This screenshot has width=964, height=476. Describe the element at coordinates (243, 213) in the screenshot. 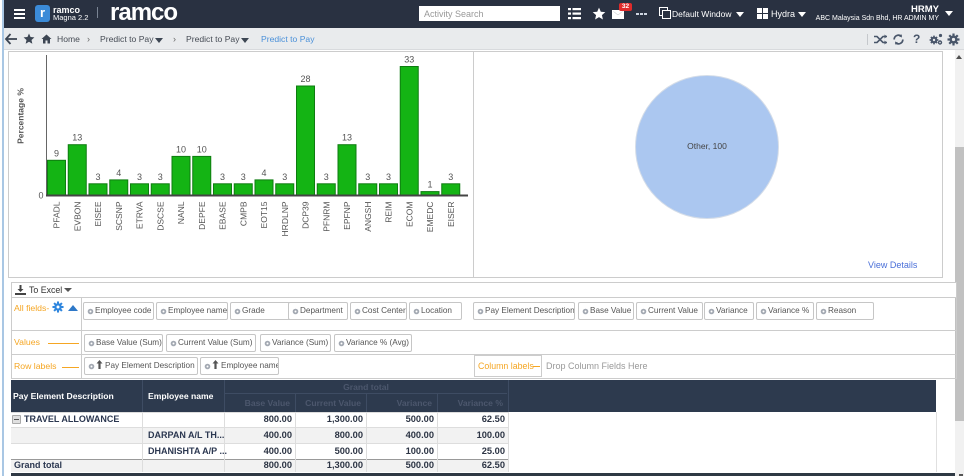

I see `svg-text: CMPB` at that location.